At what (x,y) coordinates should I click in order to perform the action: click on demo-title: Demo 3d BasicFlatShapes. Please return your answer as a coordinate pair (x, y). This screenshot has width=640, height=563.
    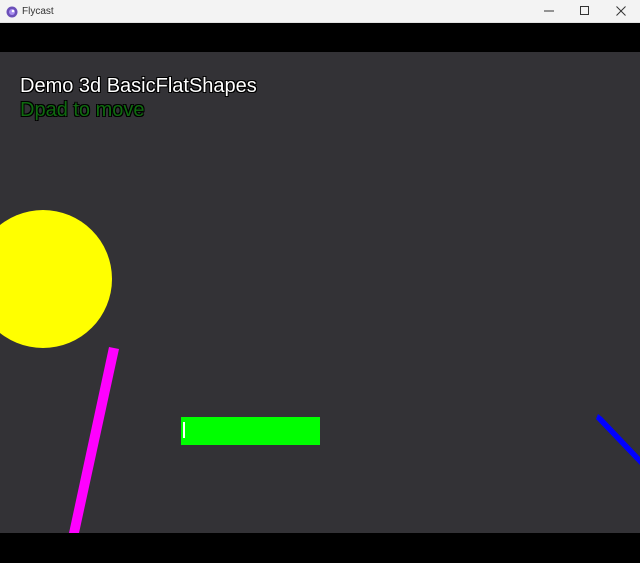
    Looking at the image, I should click on (138, 86).